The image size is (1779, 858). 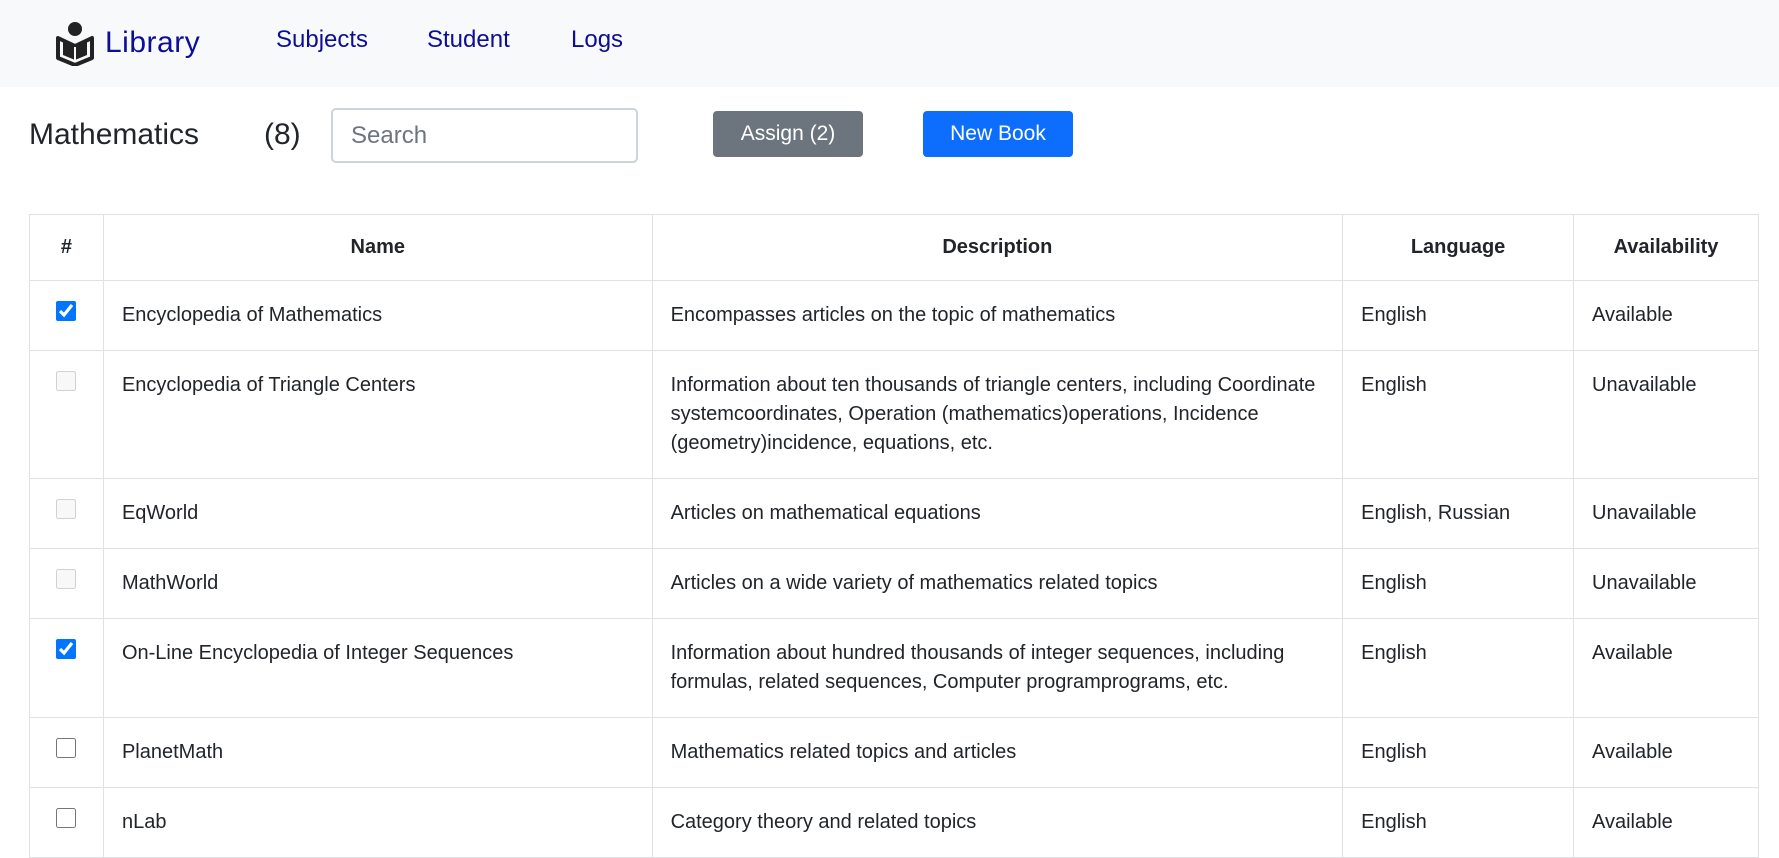 What do you see at coordinates (997, 247) in the screenshot?
I see `column-header-description: Description` at bounding box center [997, 247].